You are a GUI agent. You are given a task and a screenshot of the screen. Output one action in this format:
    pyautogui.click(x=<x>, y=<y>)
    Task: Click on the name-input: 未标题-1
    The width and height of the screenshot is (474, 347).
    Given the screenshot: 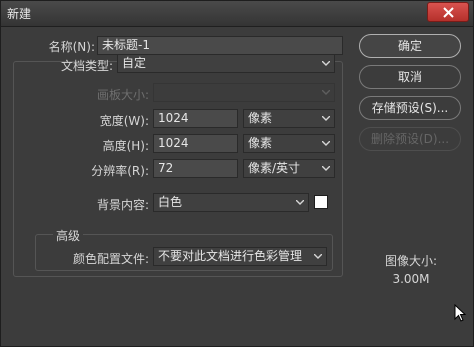 What is the action you would take?
    pyautogui.click(x=220, y=45)
    